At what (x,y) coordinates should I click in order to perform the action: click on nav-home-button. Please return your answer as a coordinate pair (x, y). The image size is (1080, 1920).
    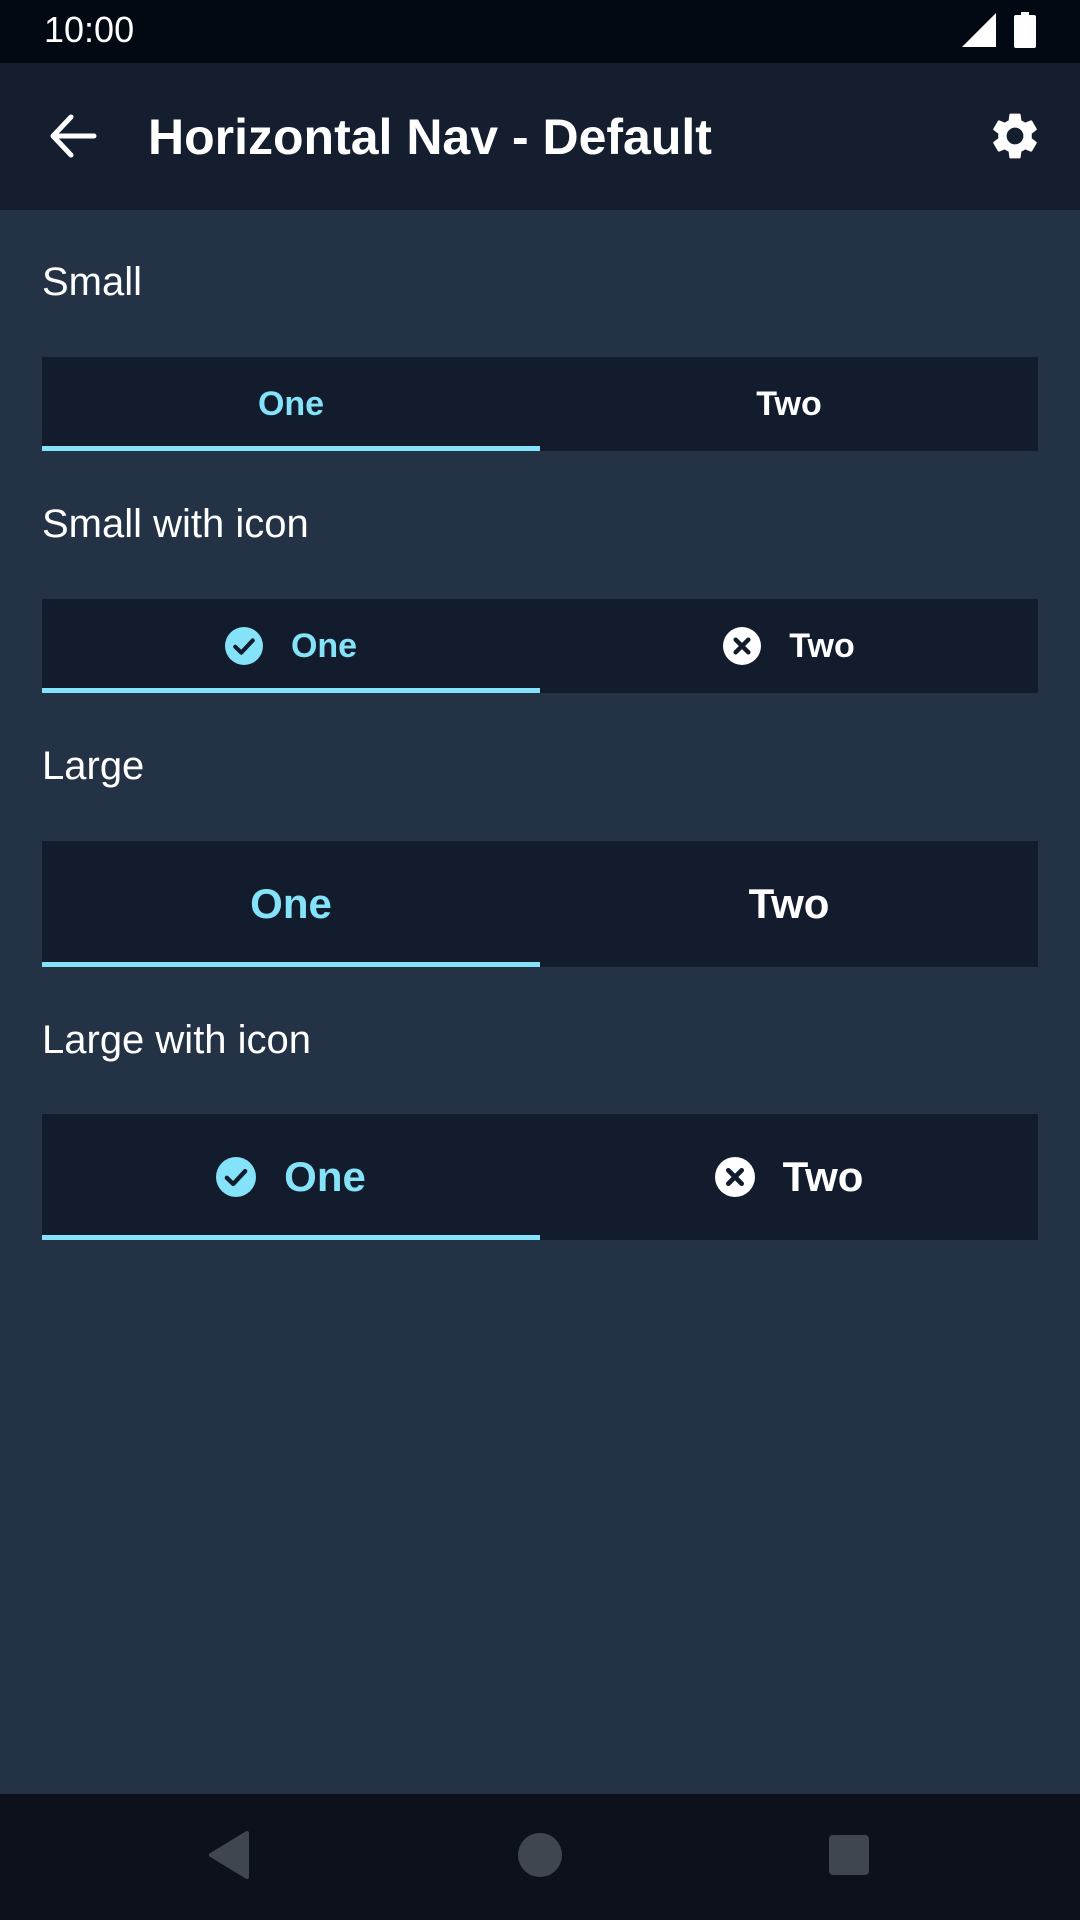
    Looking at the image, I should click on (540, 1857).